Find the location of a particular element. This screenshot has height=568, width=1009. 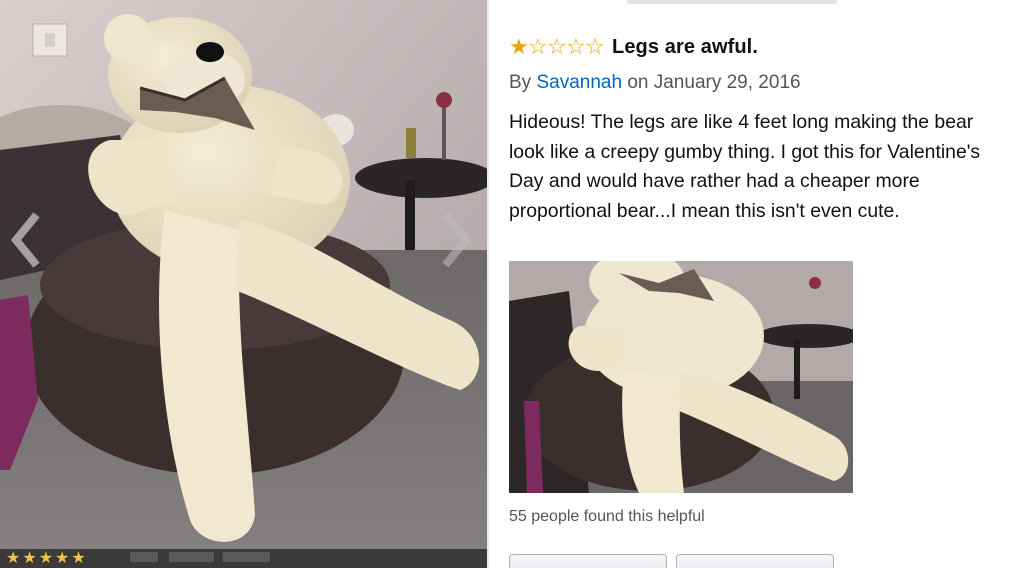

previous-photo-button is located at coordinates (28, 242).